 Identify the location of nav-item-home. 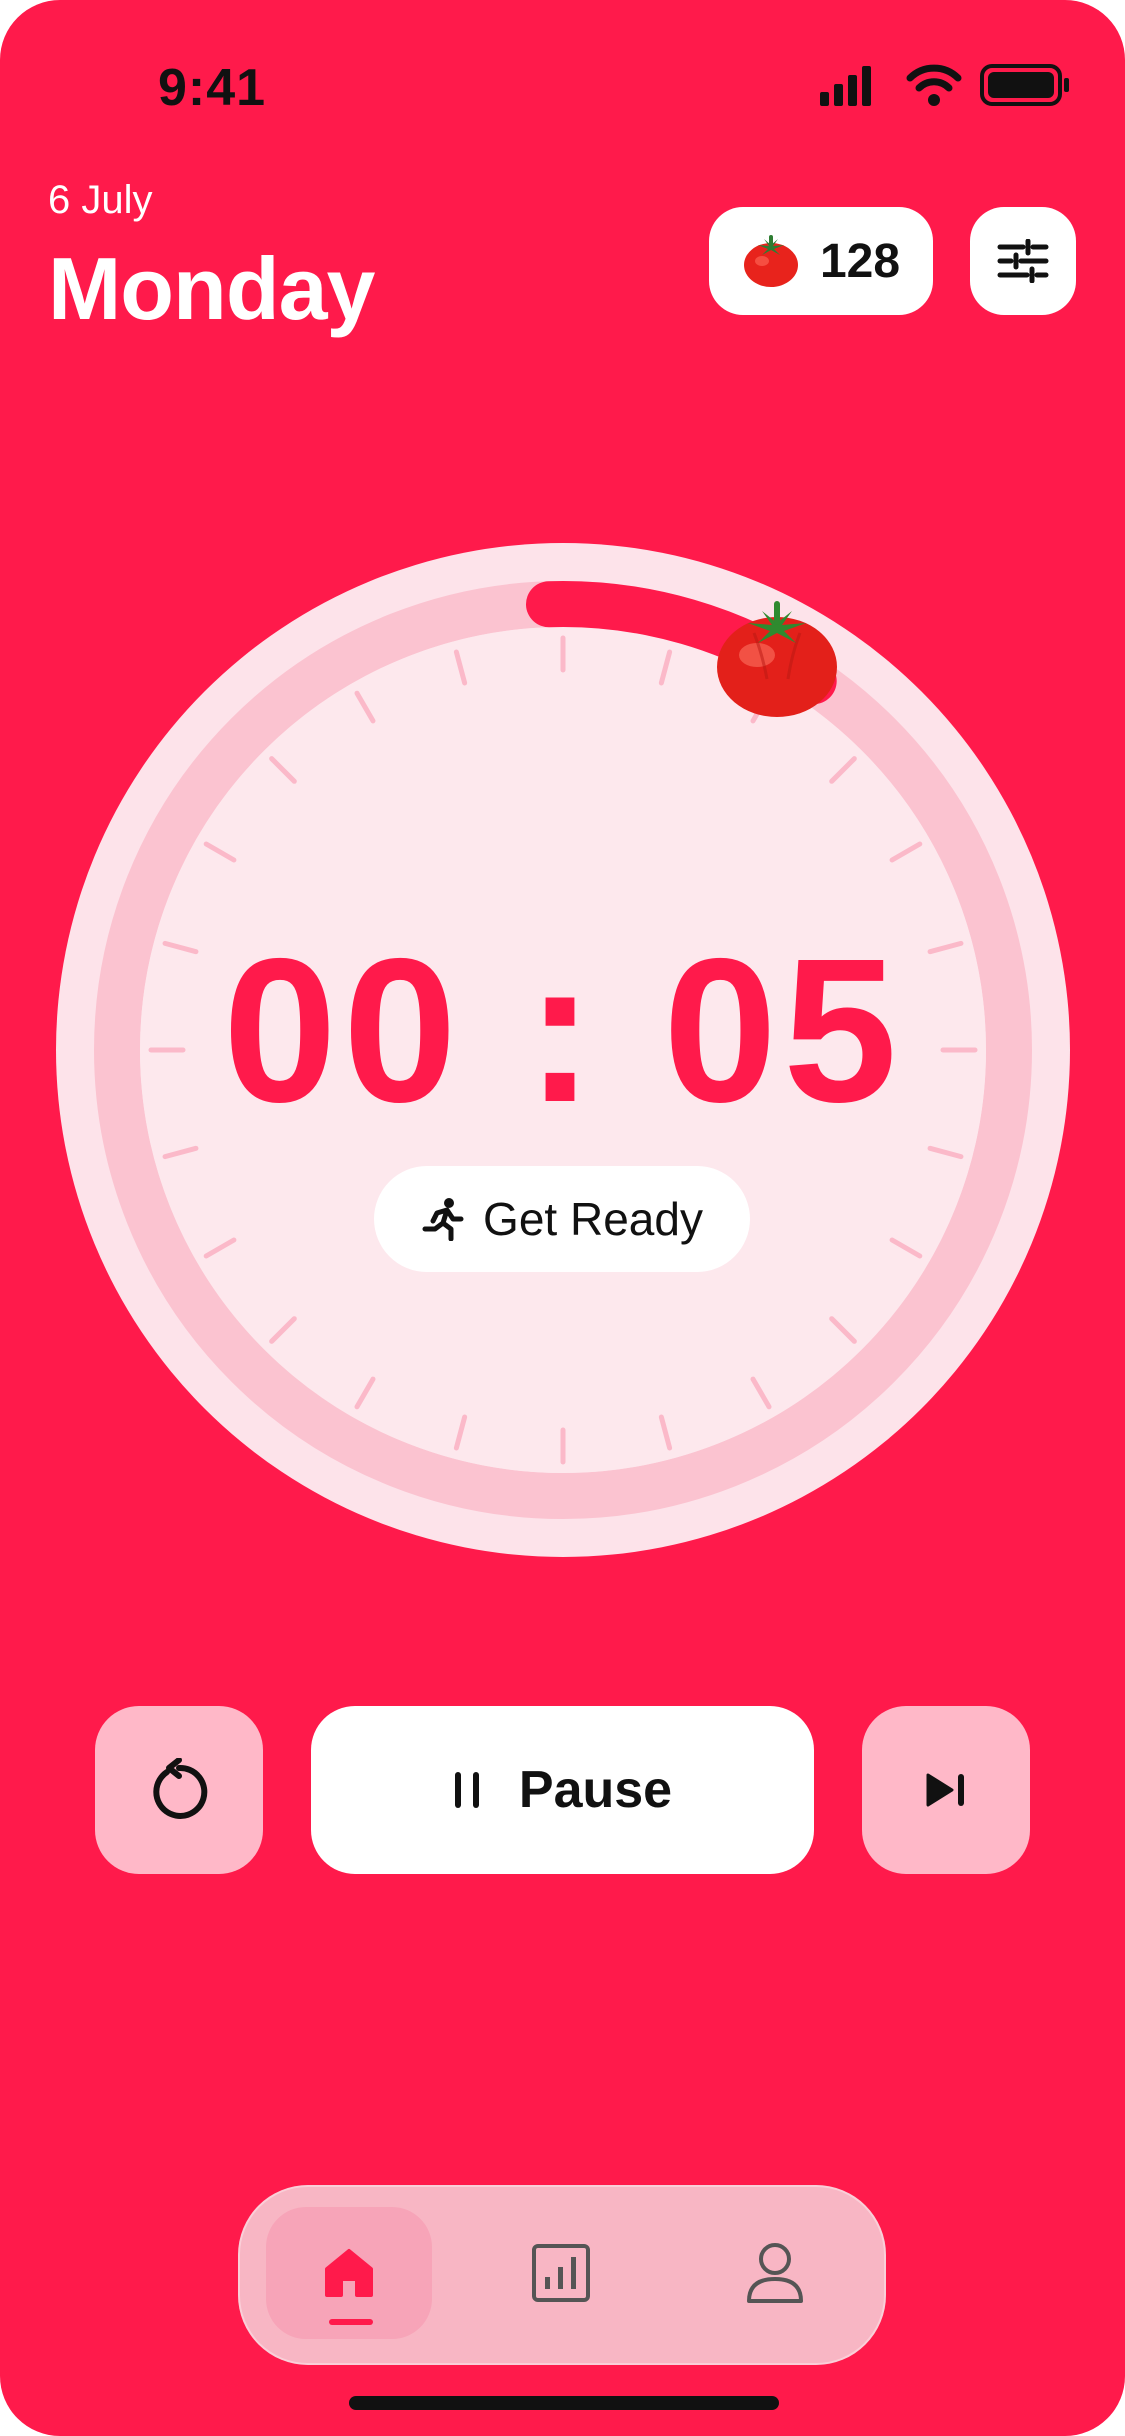
(349, 2273).